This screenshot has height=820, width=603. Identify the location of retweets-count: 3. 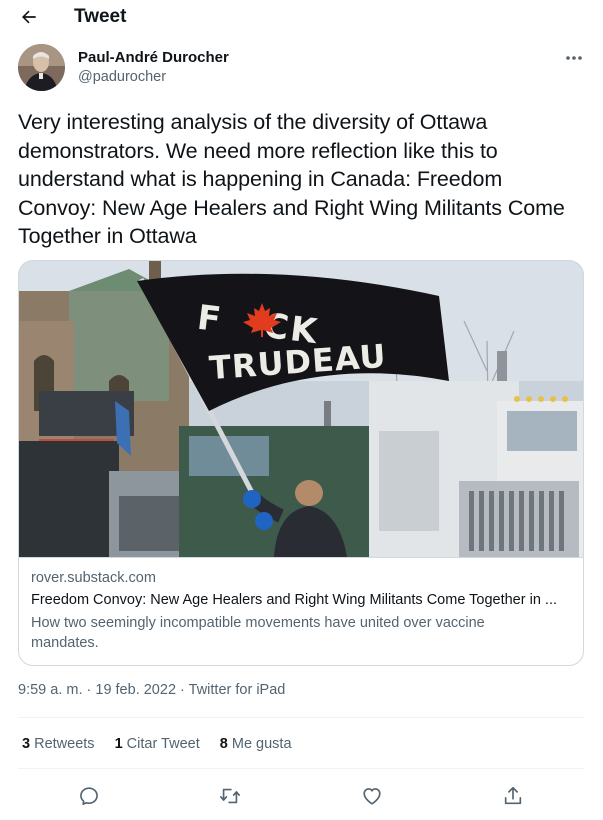
(26, 744).